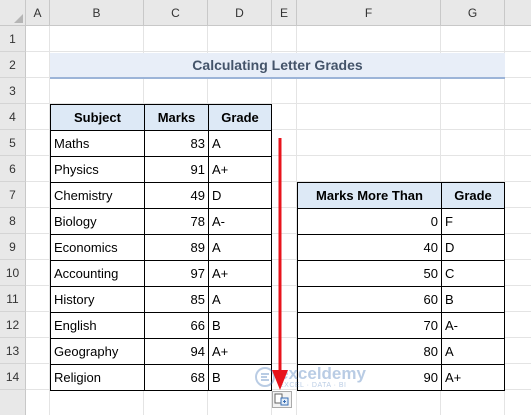 The height and width of the screenshot is (415, 531). Describe the element at coordinates (240, 117) in the screenshot. I see `header-grade: Grade` at that location.